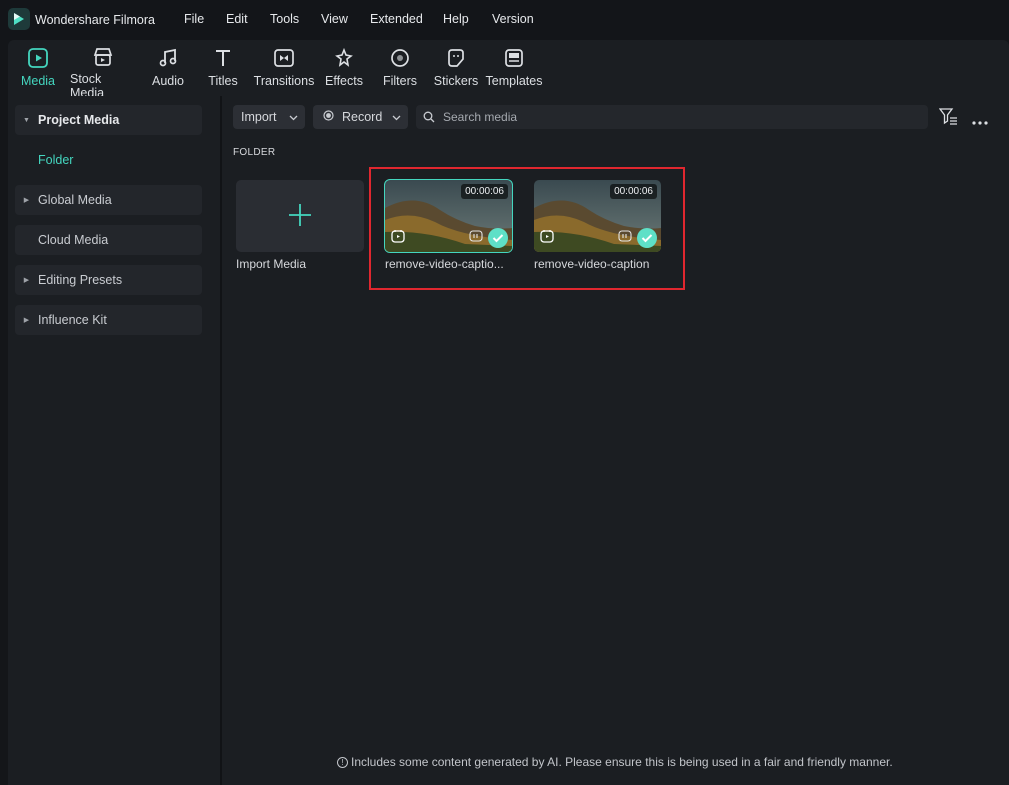 The height and width of the screenshot is (785, 1009). What do you see at coordinates (38, 81) in the screenshot?
I see `tab-media-label: Media` at bounding box center [38, 81].